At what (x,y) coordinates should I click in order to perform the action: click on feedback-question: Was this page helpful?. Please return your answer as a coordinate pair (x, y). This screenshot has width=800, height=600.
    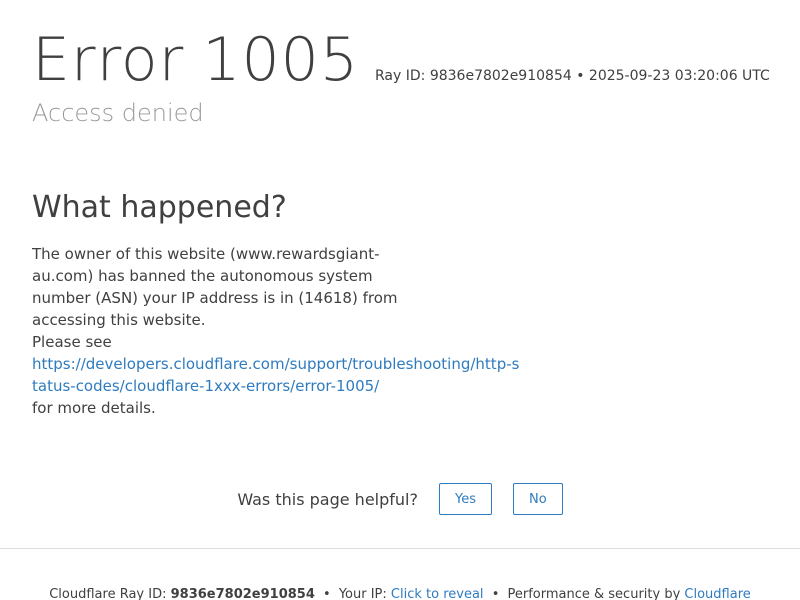
    Looking at the image, I should click on (327, 499).